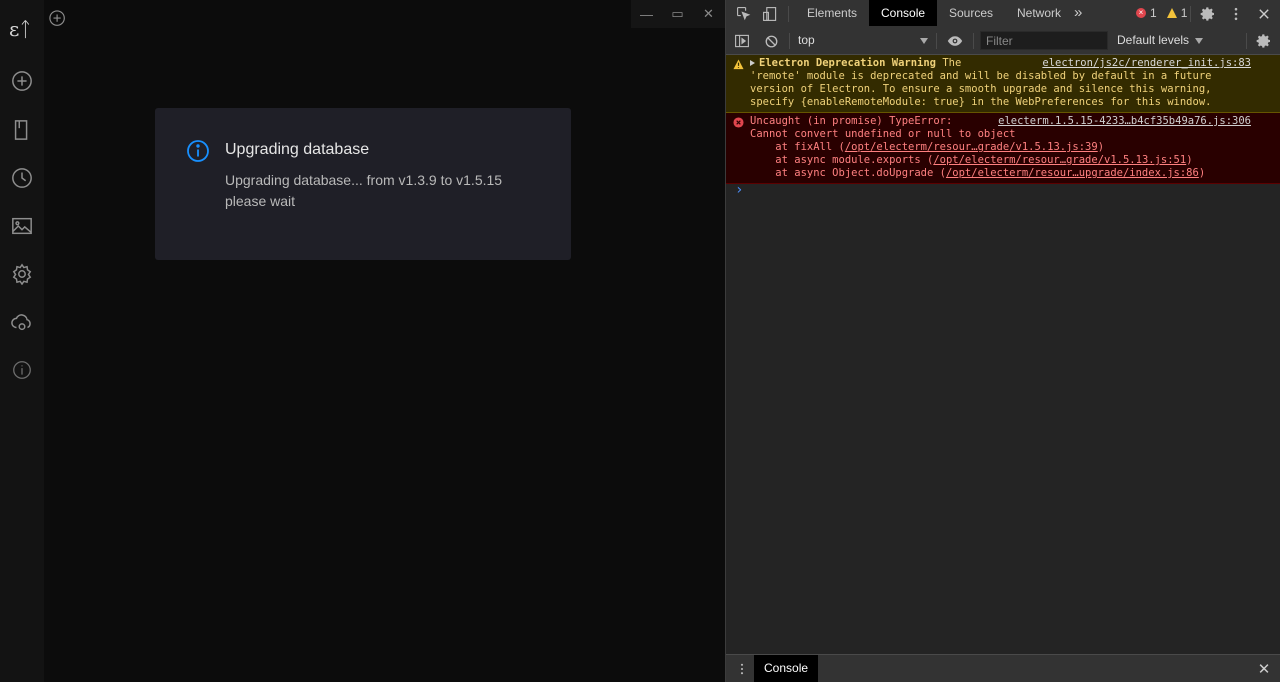  Describe the element at coordinates (22, 370) in the screenshot. I see `info-circle-icon` at that location.